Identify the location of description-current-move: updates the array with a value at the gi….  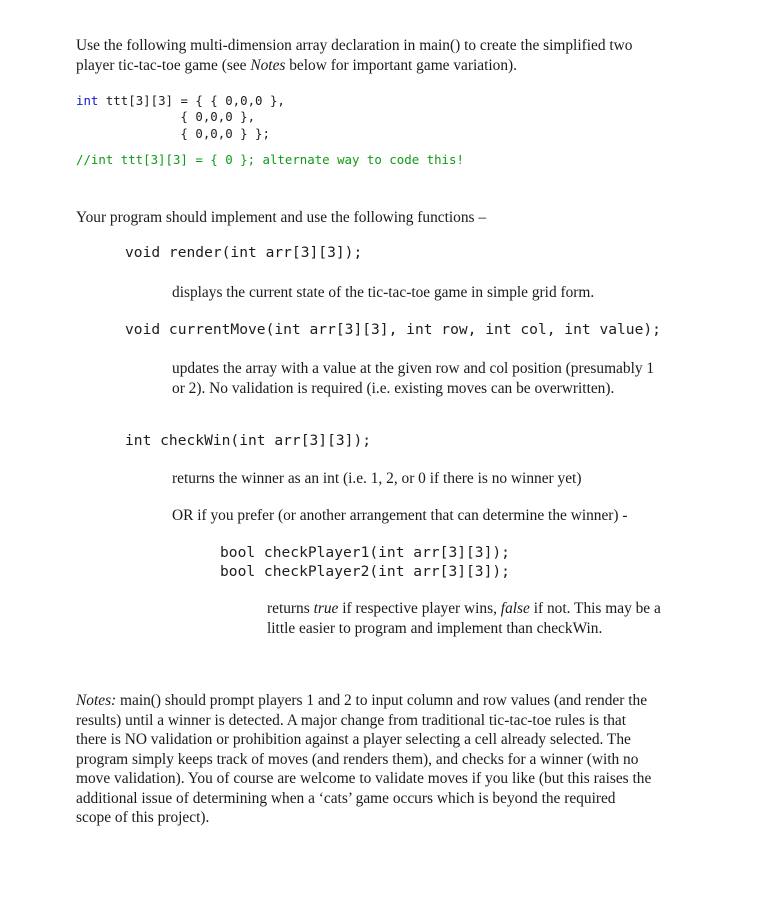
(413, 378).